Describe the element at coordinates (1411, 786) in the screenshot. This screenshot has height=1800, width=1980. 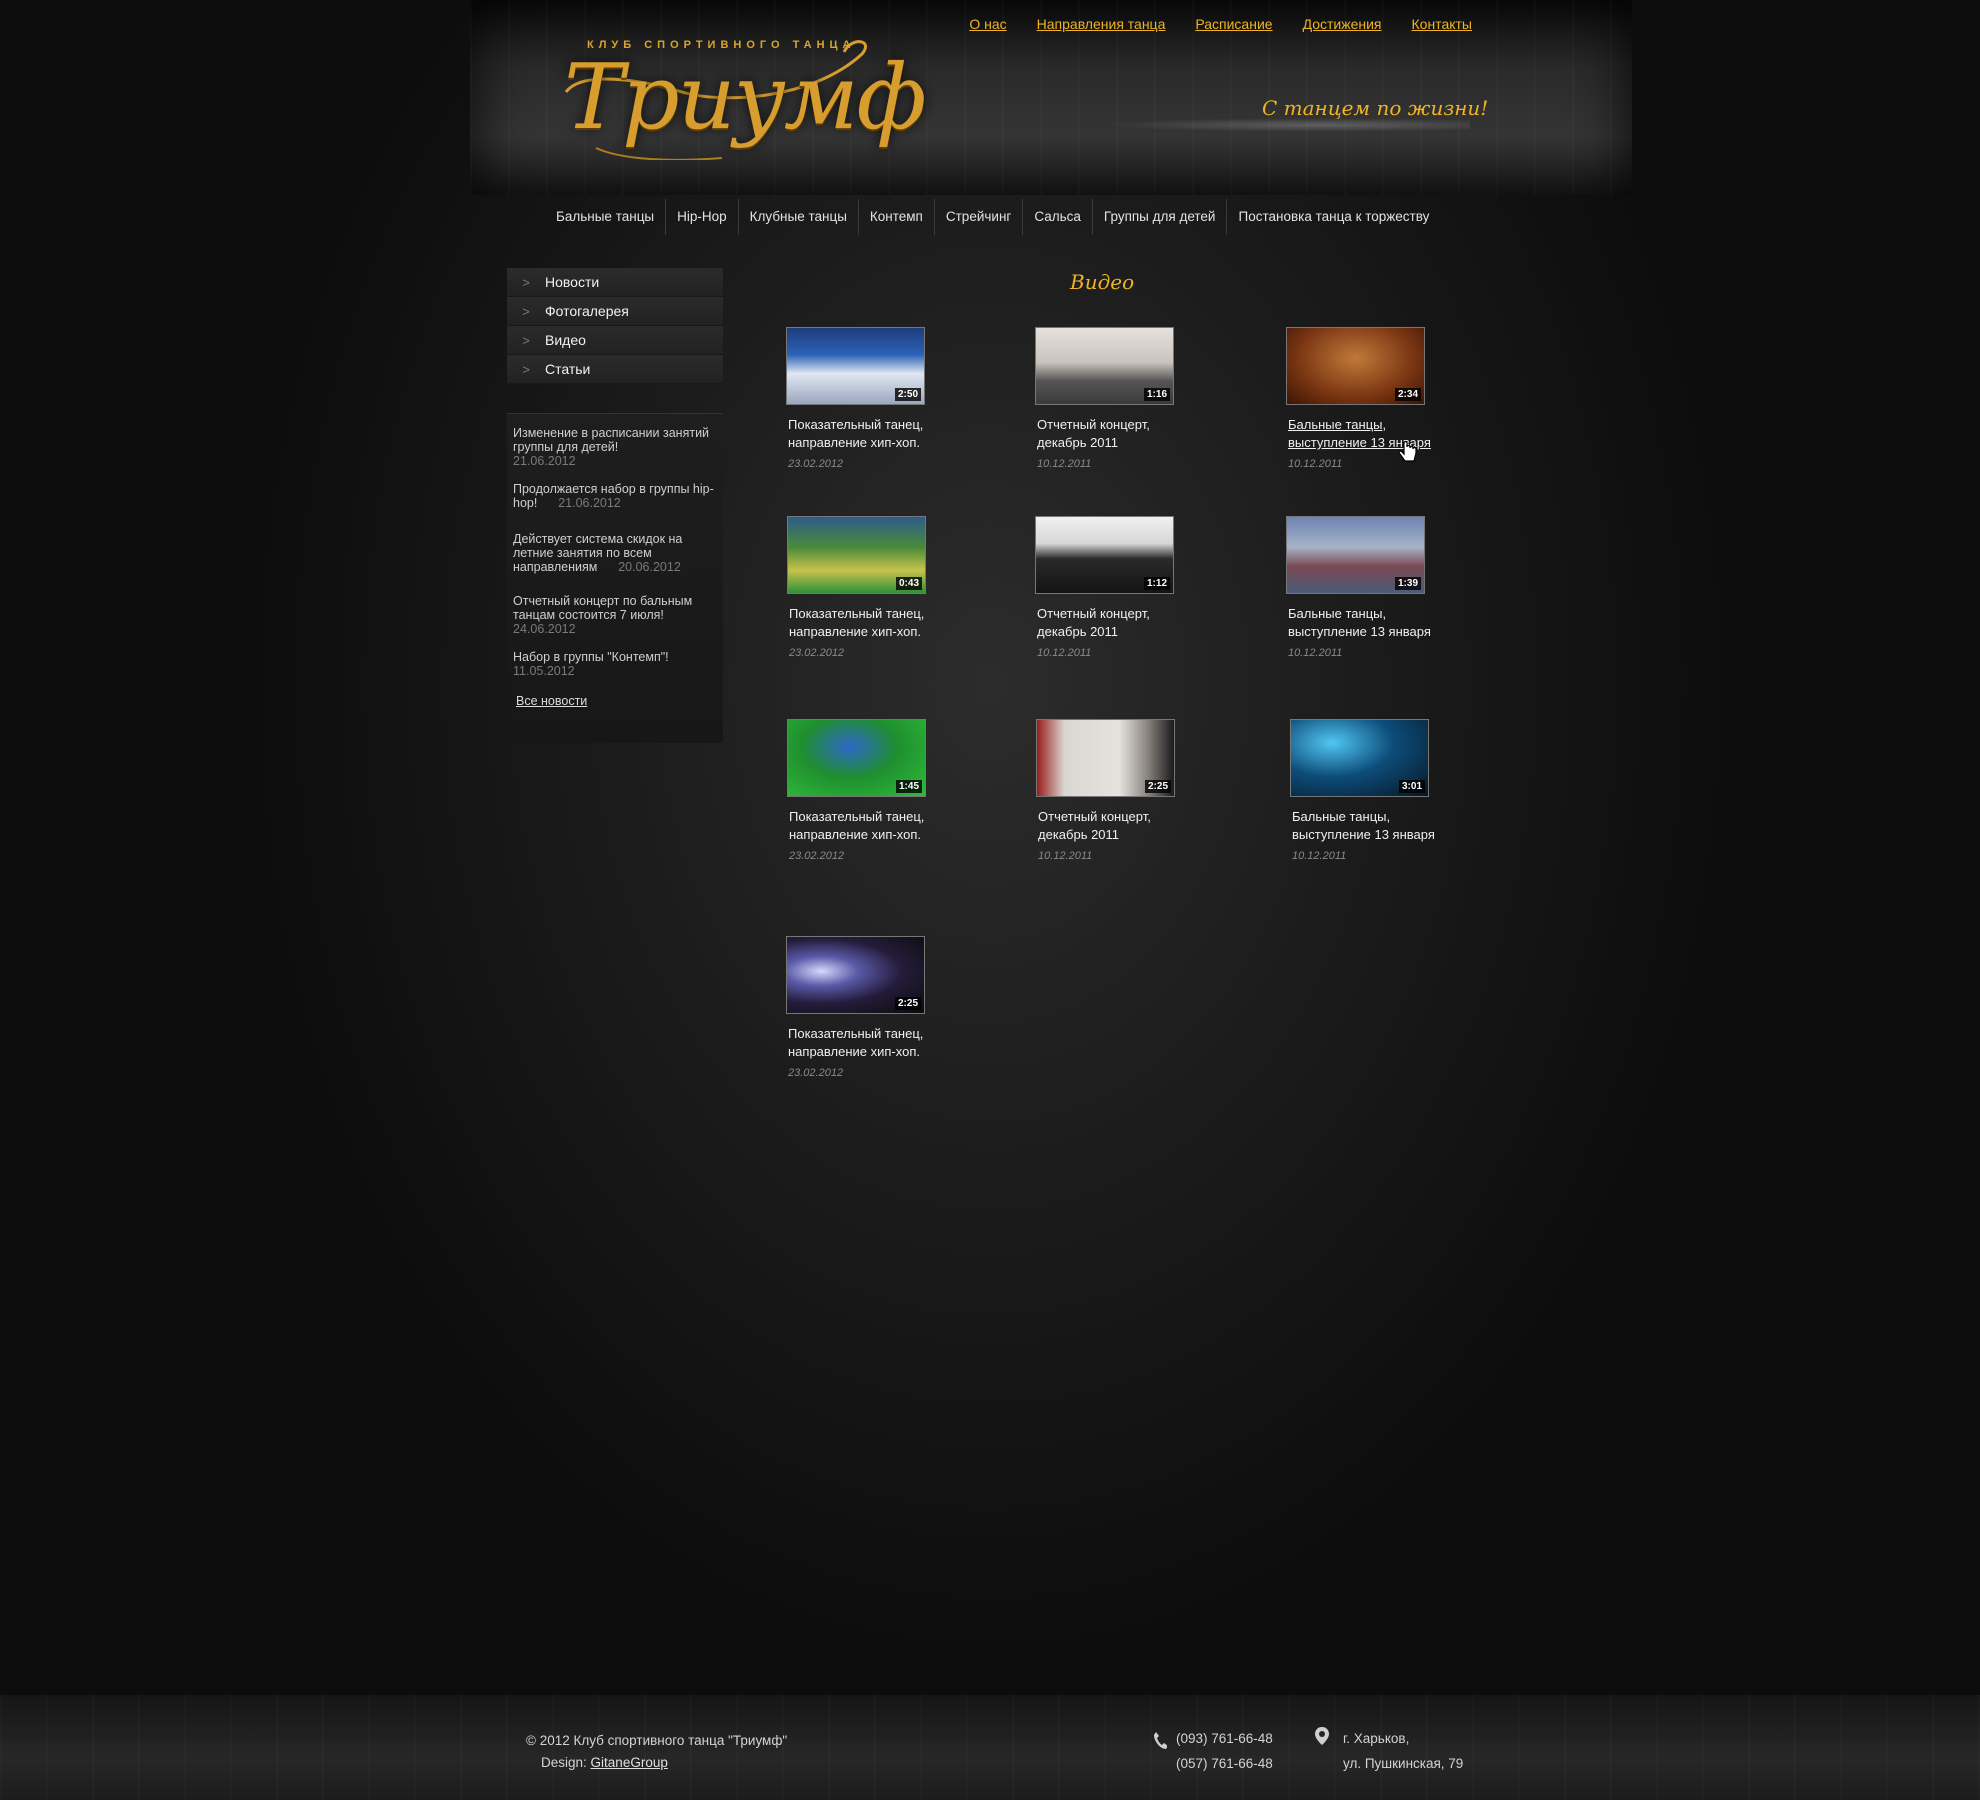
I see `video-duration: 3:01` at that location.